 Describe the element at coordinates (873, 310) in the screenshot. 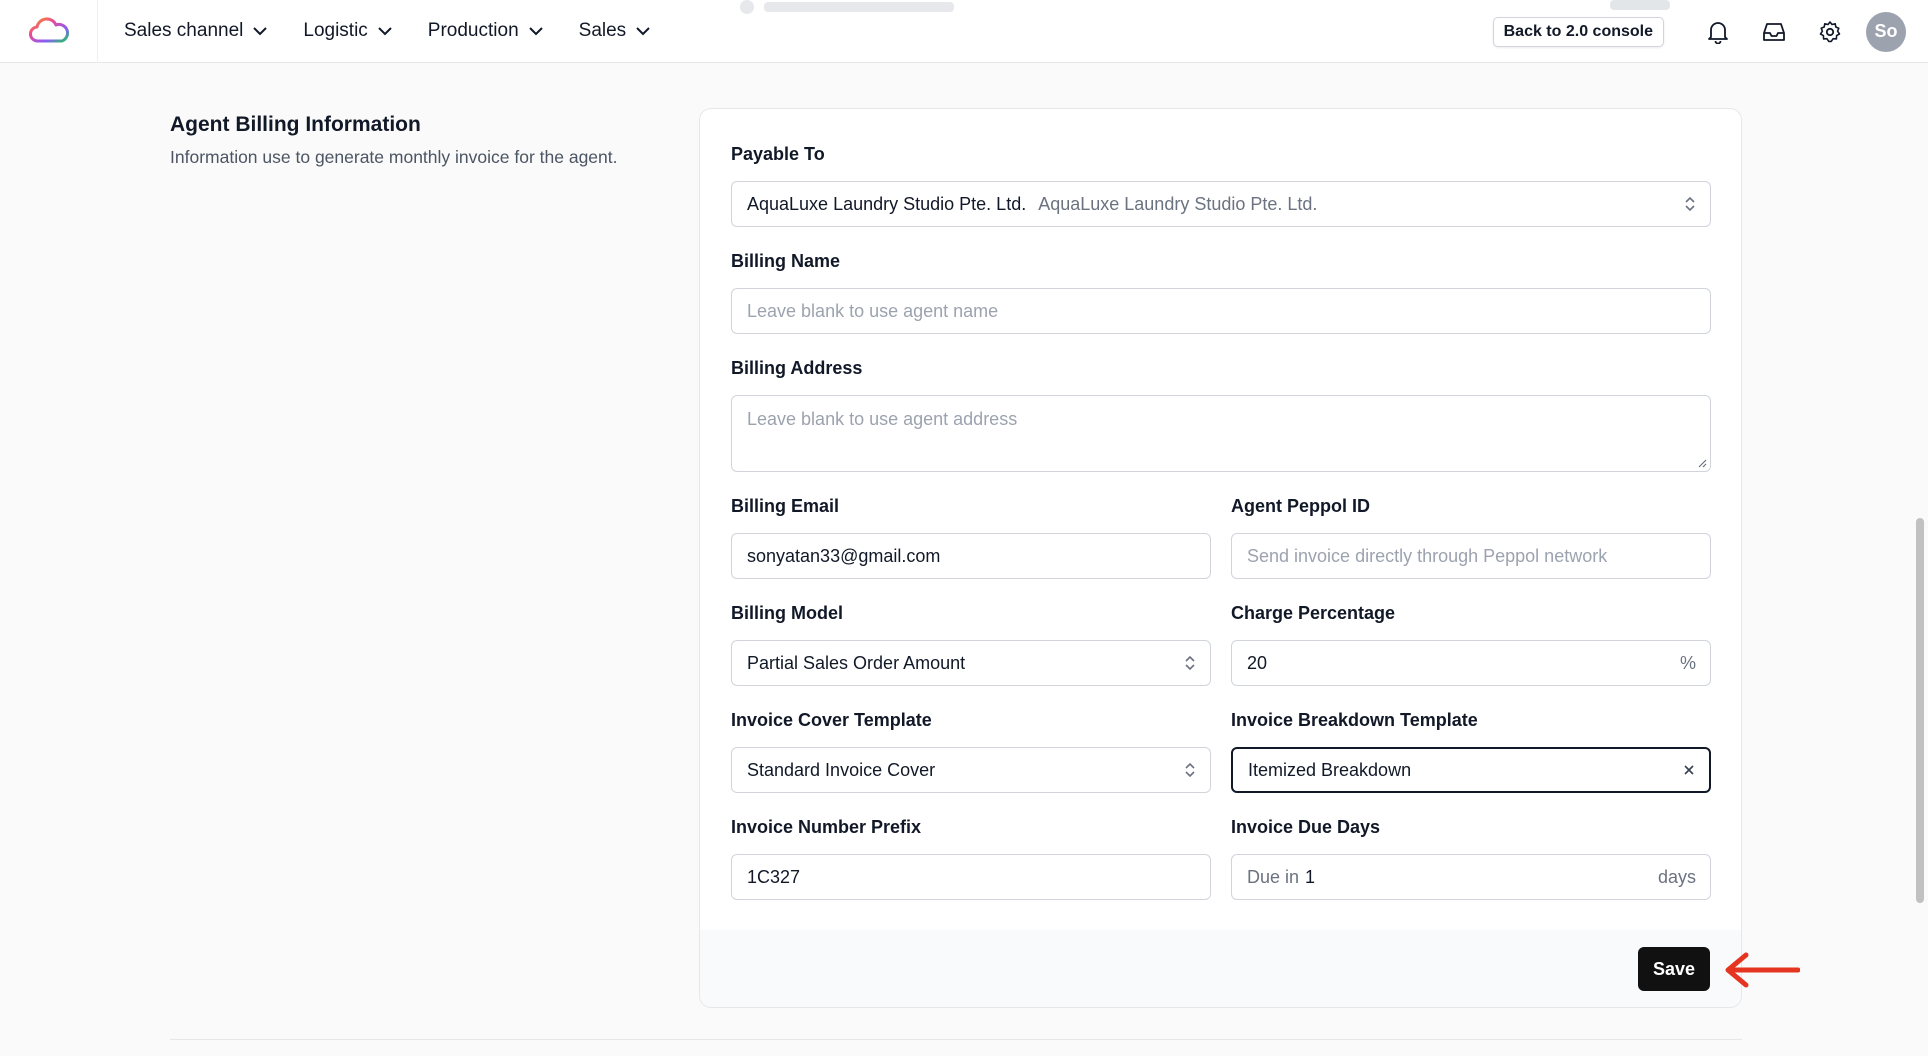

I see `billing-name-placeholder: Leave blank to use agent name` at that location.